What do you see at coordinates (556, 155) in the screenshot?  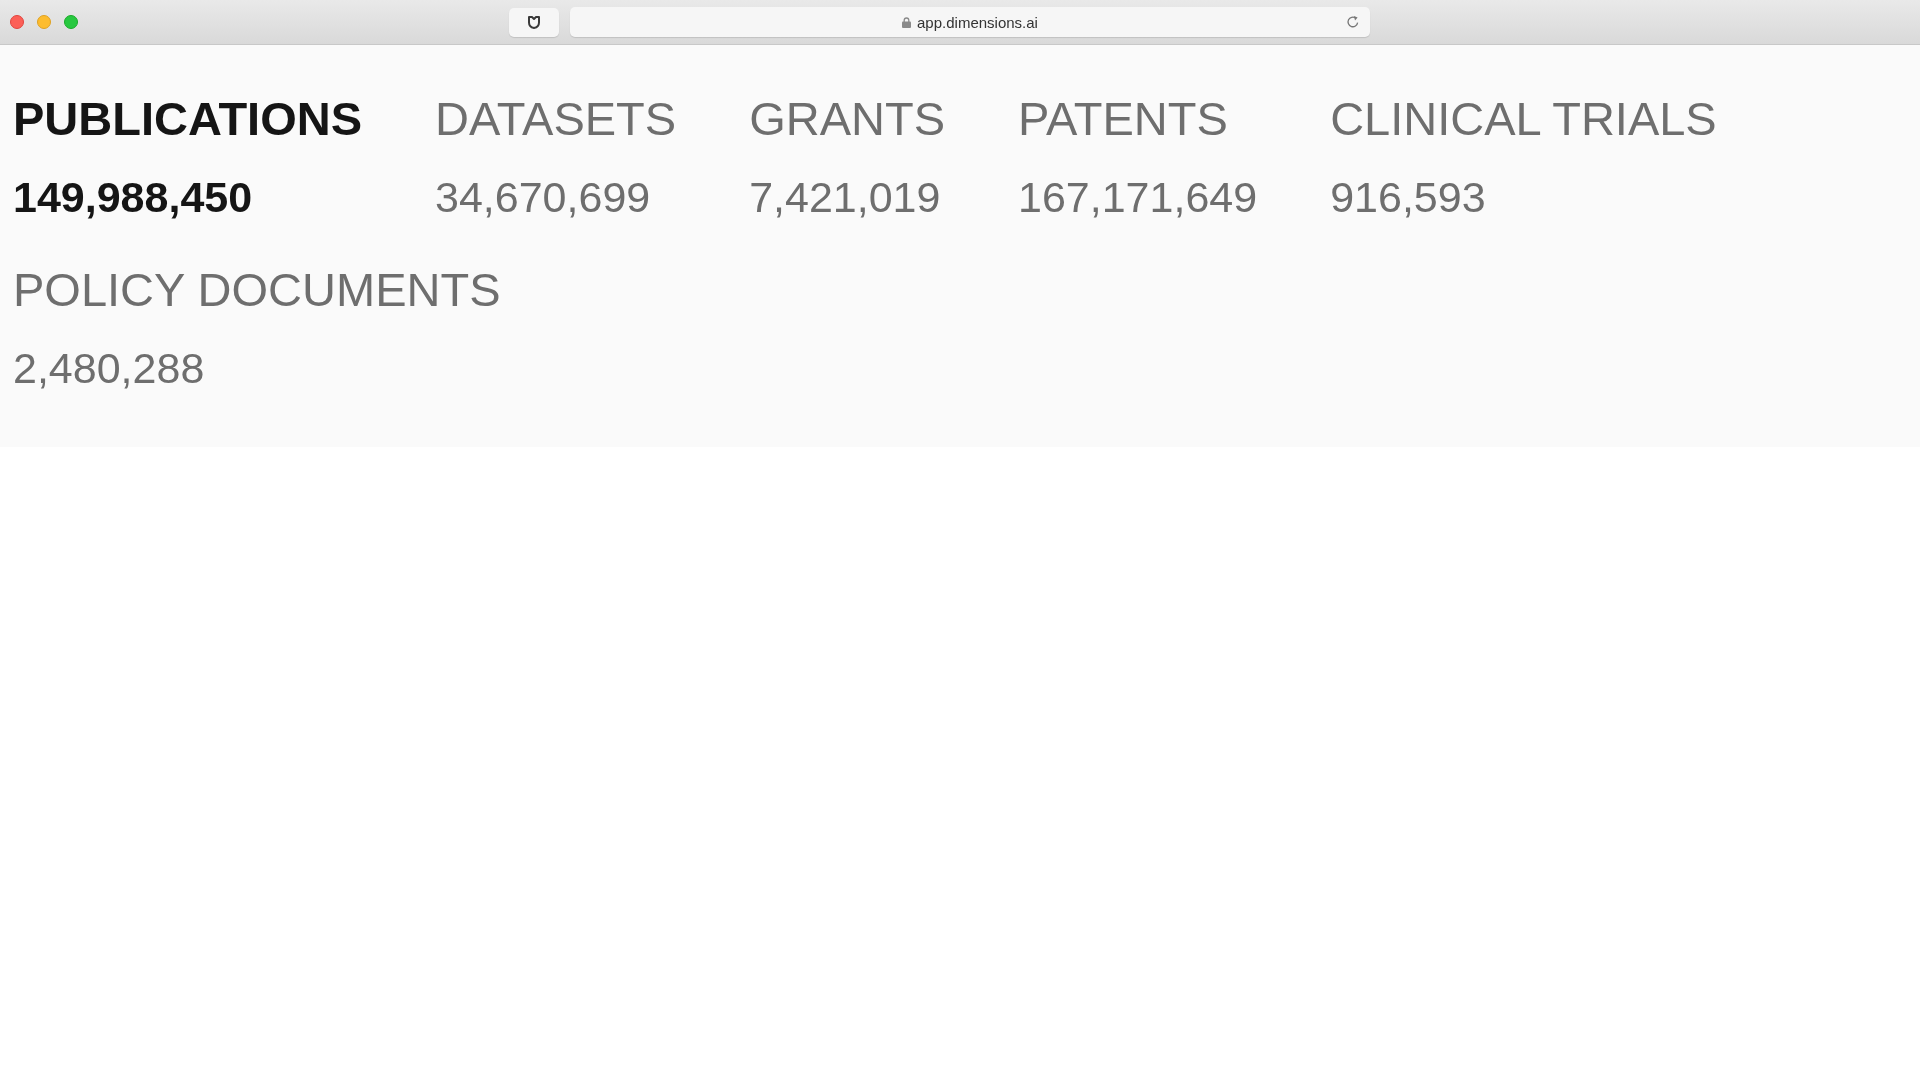 I see `source-tab: DATASETS 34,670,699` at bounding box center [556, 155].